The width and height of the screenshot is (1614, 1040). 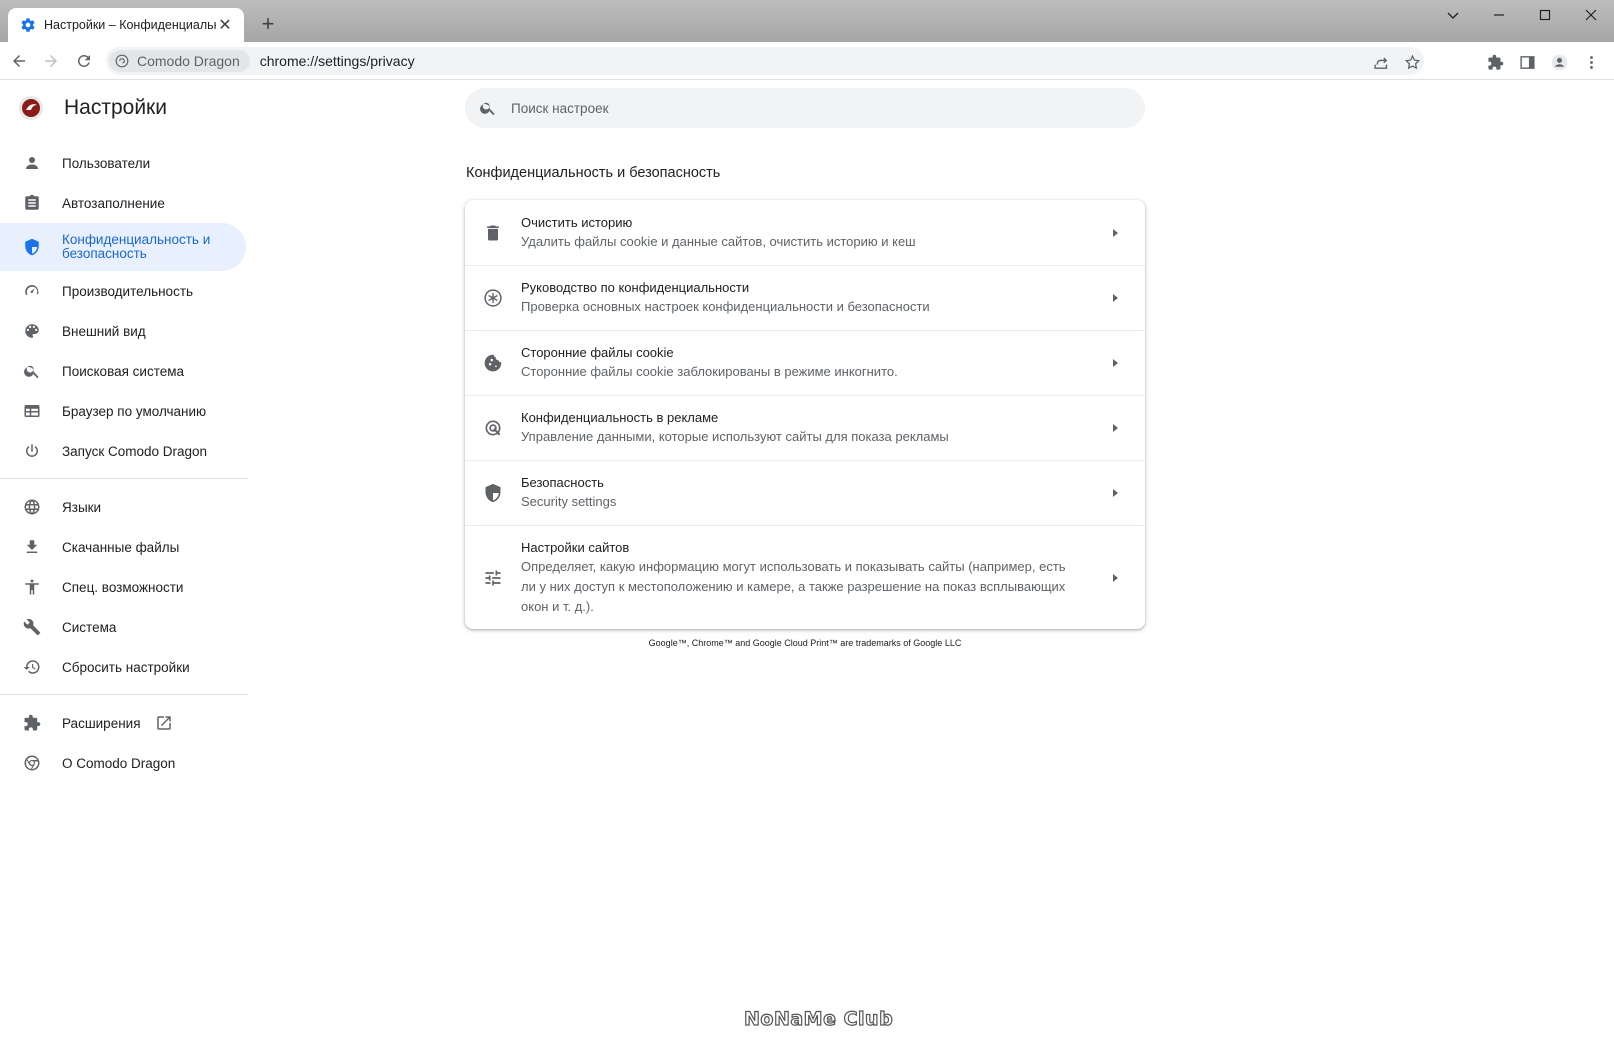 What do you see at coordinates (560, 108) in the screenshot?
I see `search-placeholder: Поиск настроек` at bounding box center [560, 108].